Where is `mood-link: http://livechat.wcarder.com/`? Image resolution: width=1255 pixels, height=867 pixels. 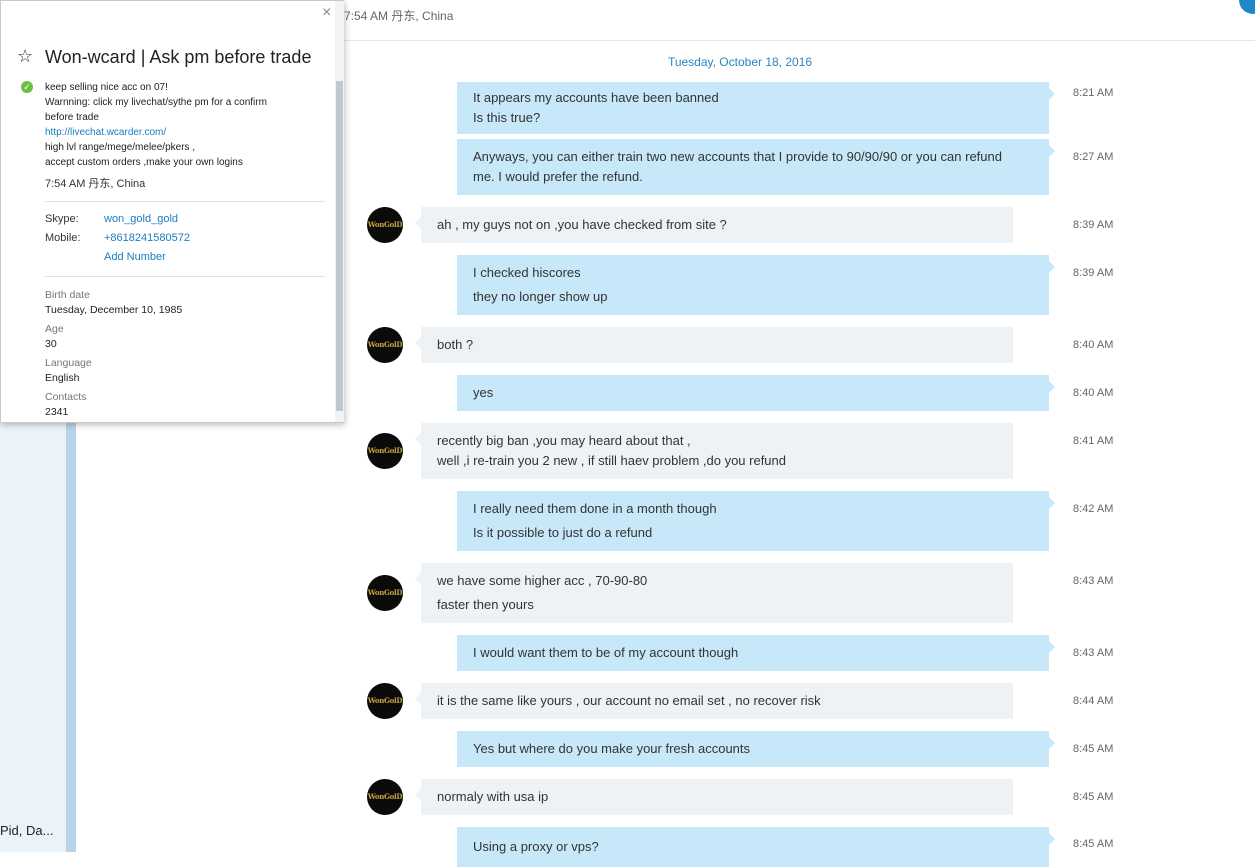
mood-link: http://livechat.wcarder.com/ is located at coordinates (181, 132).